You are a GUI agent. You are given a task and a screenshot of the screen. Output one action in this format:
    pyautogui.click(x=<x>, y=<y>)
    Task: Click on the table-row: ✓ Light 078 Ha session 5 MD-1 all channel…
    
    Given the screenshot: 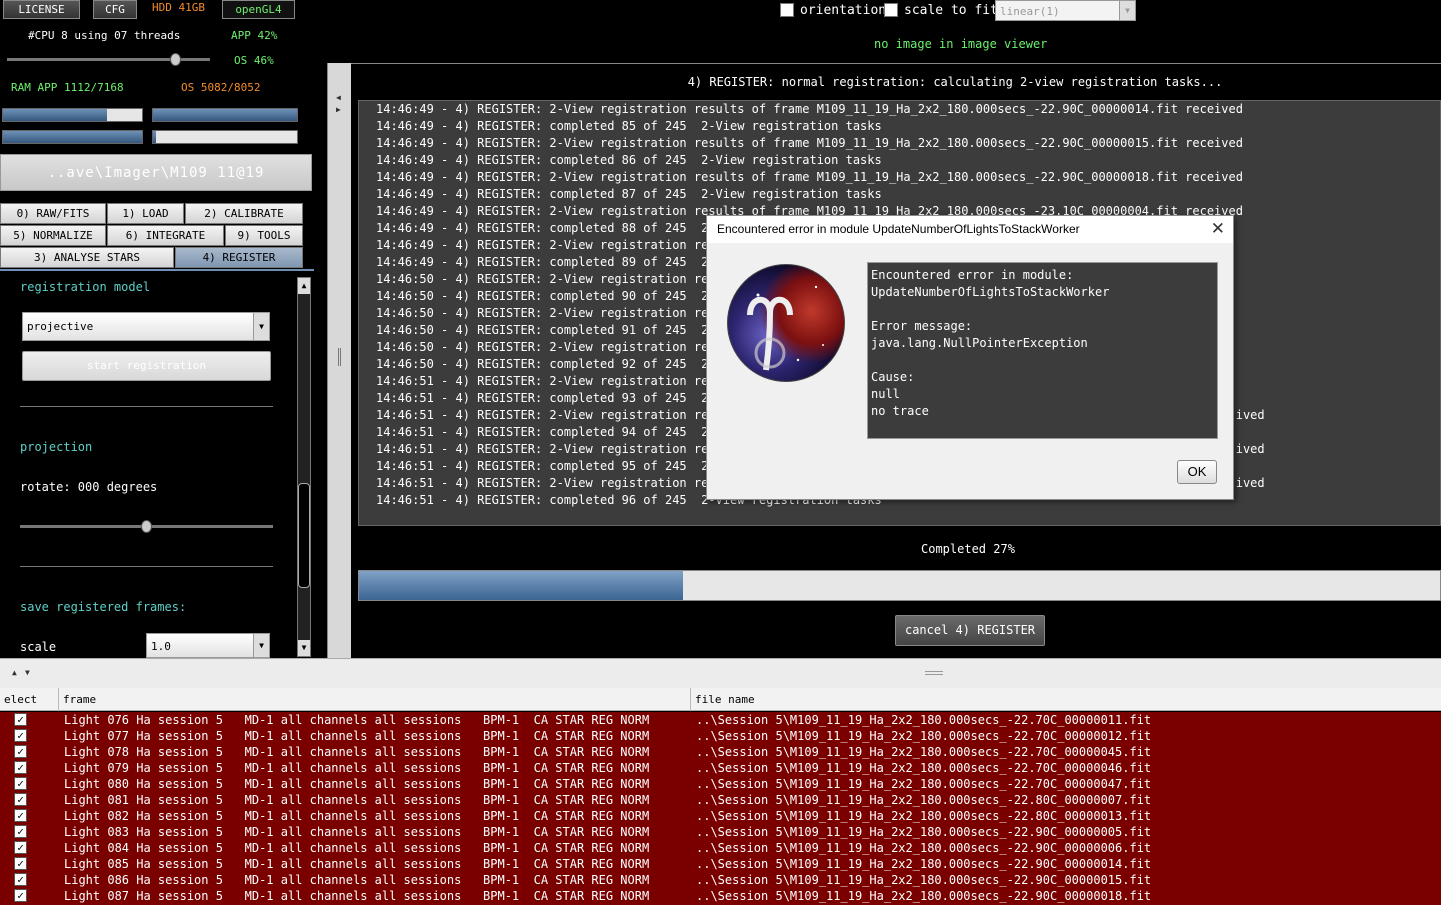 What is the action you would take?
    pyautogui.click(x=720, y=752)
    